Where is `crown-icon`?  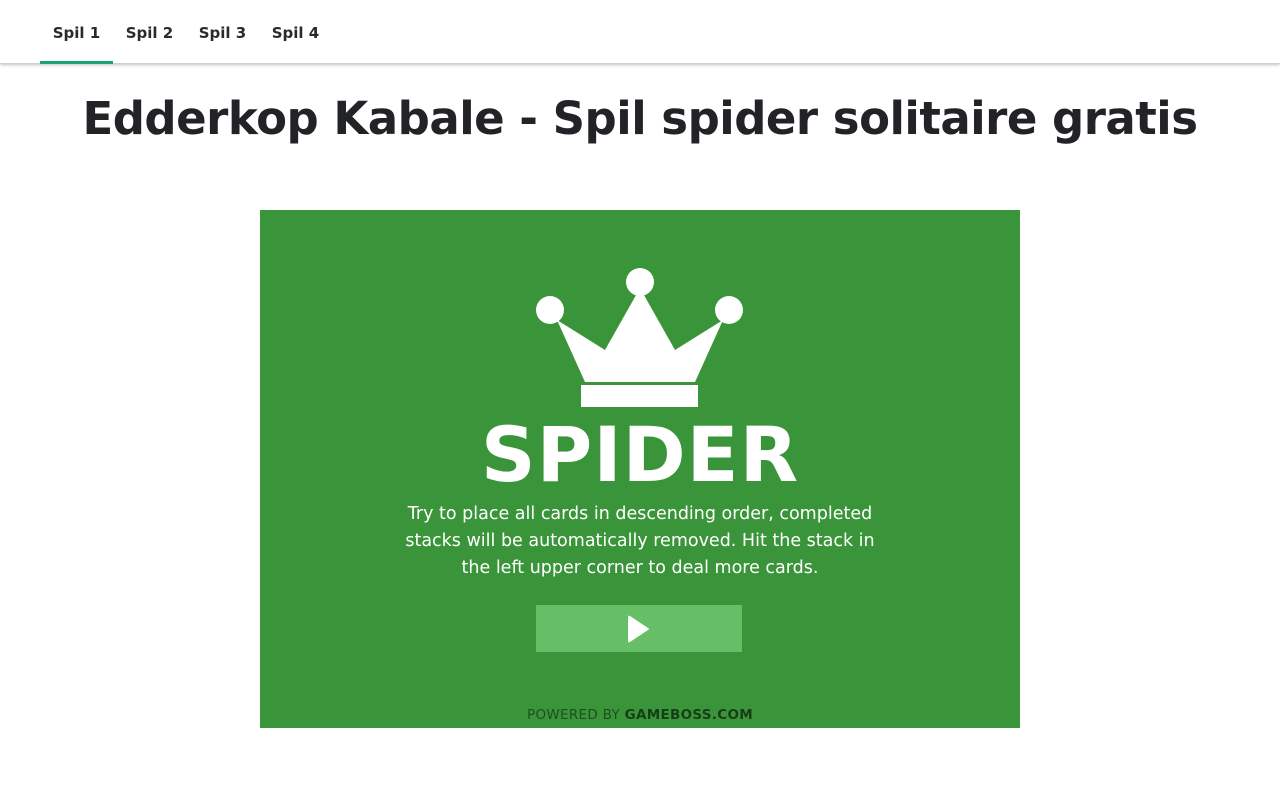
crown-icon is located at coordinates (639, 337).